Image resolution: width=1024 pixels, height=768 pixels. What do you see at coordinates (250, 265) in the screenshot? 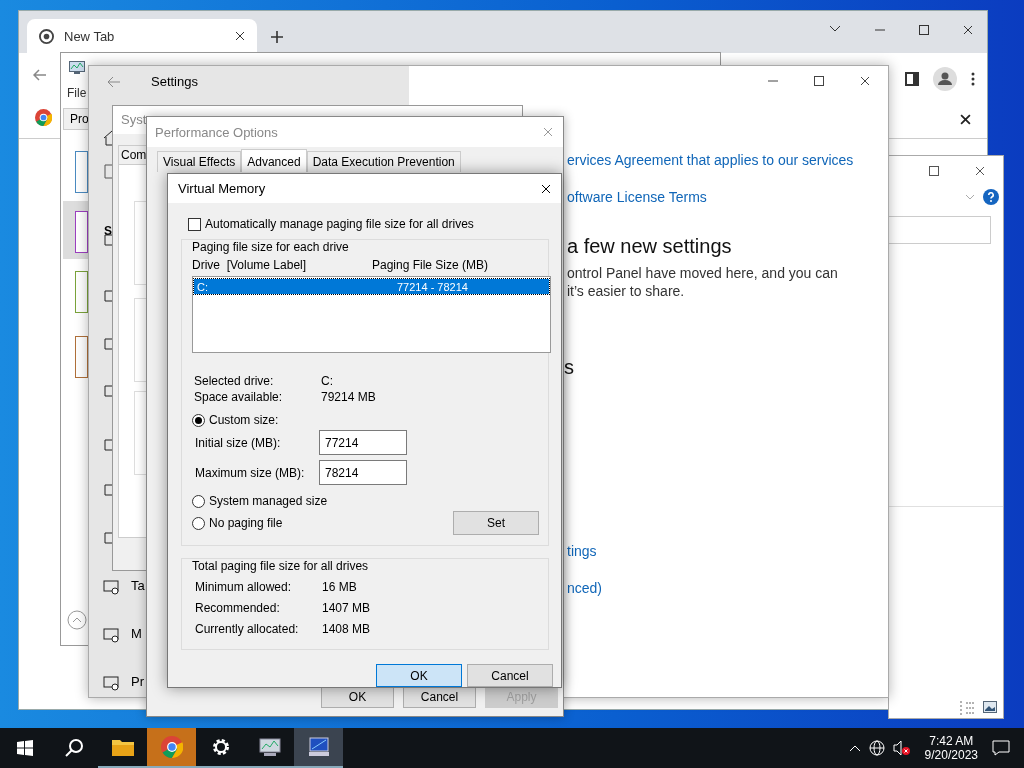
I see `column-header: Drive [Volume Label]` at bounding box center [250, 265].